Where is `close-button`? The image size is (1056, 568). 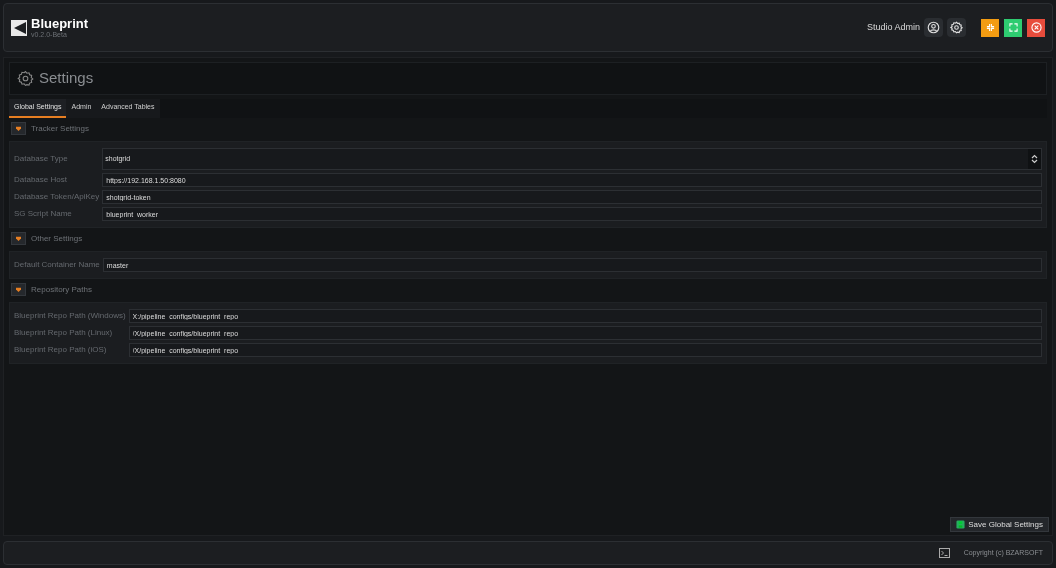
close-button is located at coordinates (1036, 27).